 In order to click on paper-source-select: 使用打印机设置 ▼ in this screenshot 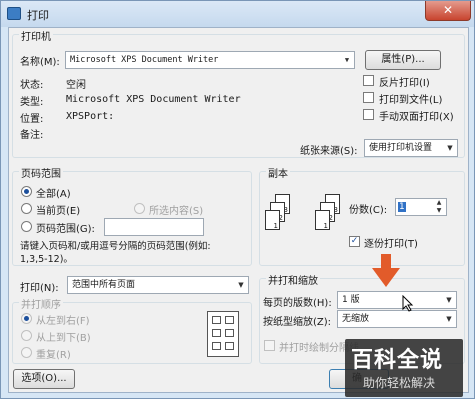, I will do `click(411, 148)`.